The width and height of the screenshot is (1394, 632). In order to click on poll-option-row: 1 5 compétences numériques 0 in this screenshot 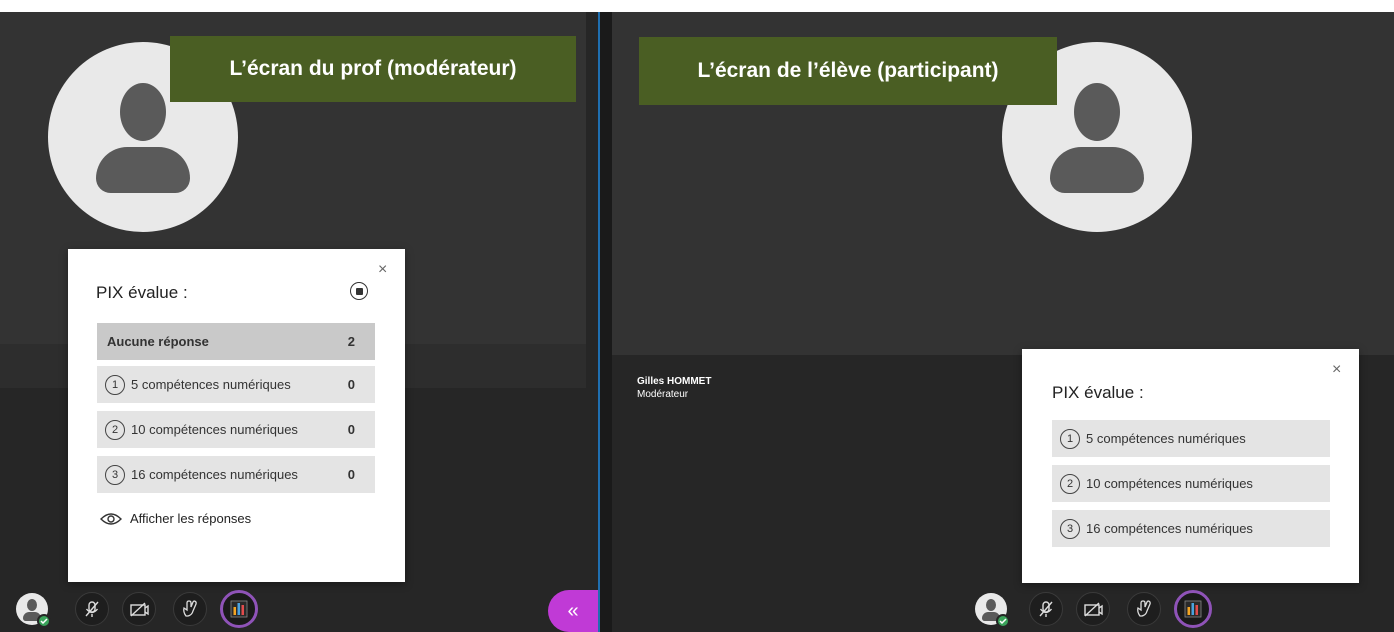, I will do `click(236, 384)`.